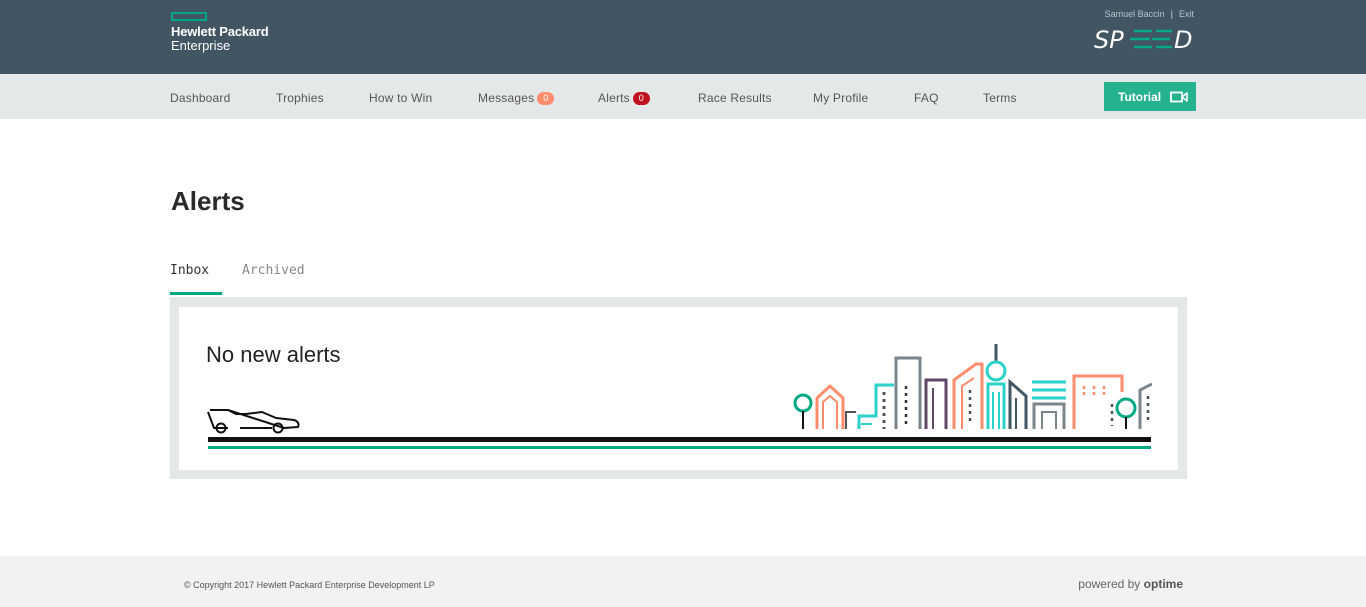  What do you see at coordinates (1109, 584) in the screenshot?
I see `powered-by-prefix: powered by` at bounding box center [1109, 584].